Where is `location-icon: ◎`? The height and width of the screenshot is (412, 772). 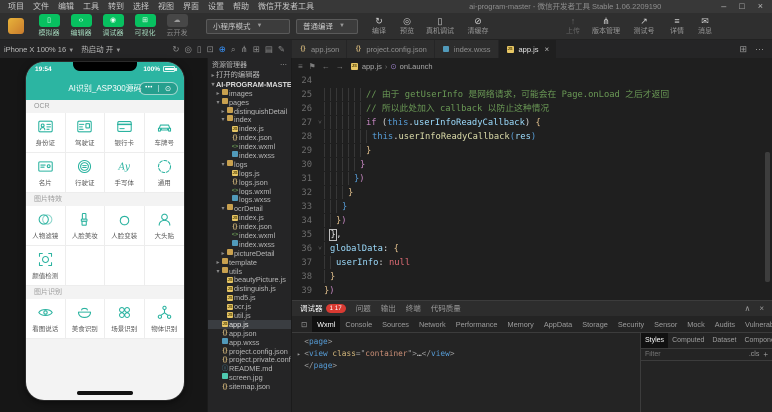 location-icon: ◎ is located at coordinates (187, 49).